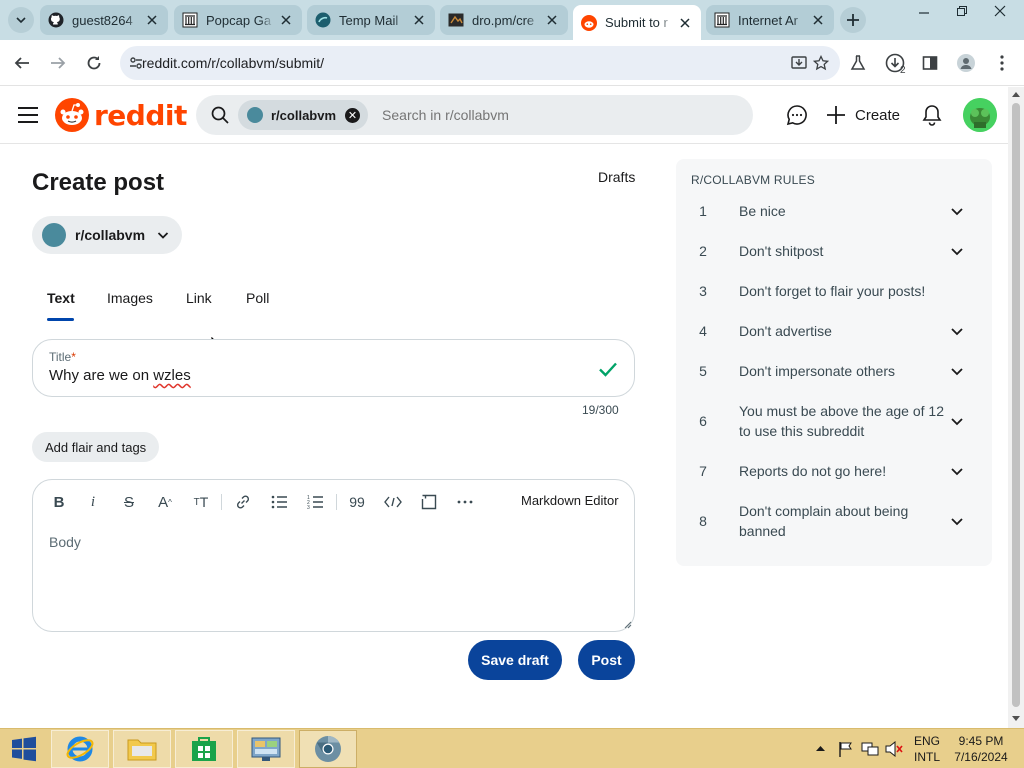 Image resolution: width=1024 pixels, height=768 pixels. Describe the element at coordinates (333, 555) in the screenshot. I see `body-editor: B i S A ^ TT 123 99 Markdown Editor Body` at that location.